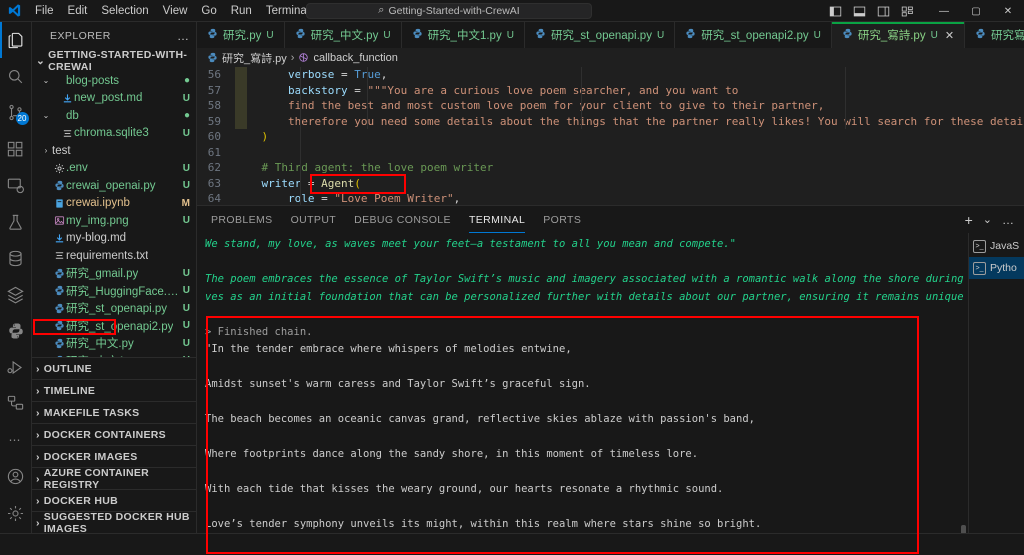  Describe the element at coordinates (859, 11) in the screenshot. I see `toggle-panel-icon` at that location.